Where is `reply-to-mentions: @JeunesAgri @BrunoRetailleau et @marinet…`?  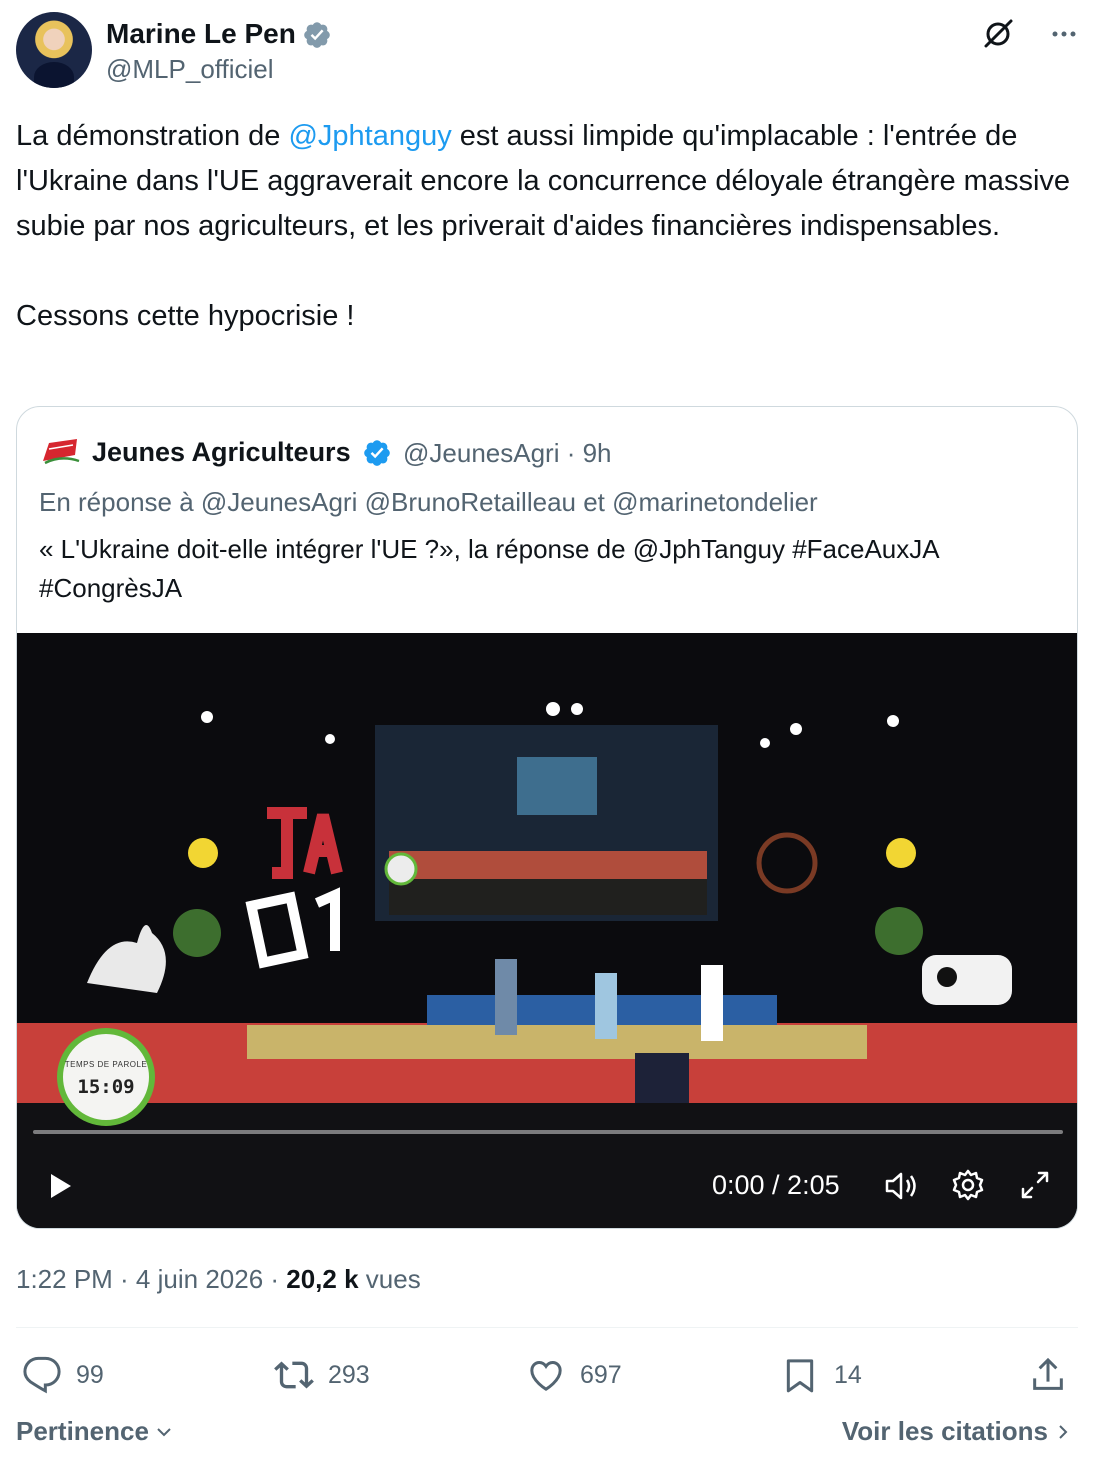 reply-to-mentions: @JeunesAgri @BrunoRetailleau et @marinet… is located at coordinates (509, 502).